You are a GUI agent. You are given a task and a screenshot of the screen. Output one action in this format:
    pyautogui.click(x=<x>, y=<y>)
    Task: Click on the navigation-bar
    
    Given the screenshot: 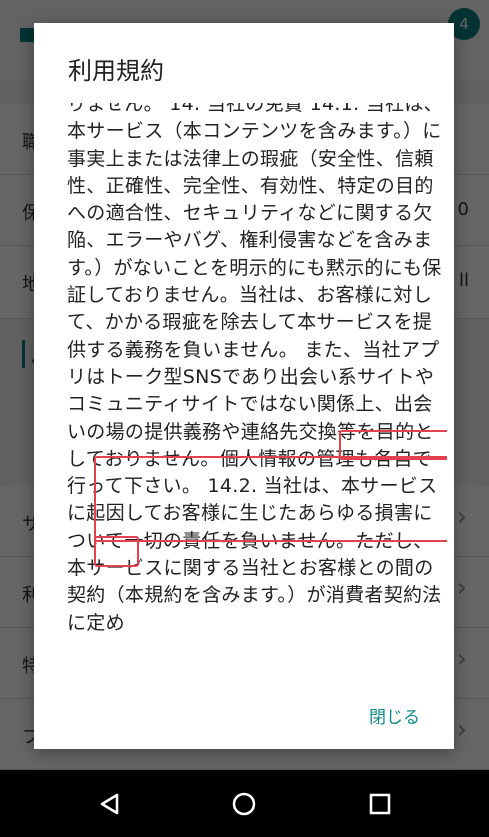 What is the action you would take?
    pyautogui.click(x=244, y=803)
    